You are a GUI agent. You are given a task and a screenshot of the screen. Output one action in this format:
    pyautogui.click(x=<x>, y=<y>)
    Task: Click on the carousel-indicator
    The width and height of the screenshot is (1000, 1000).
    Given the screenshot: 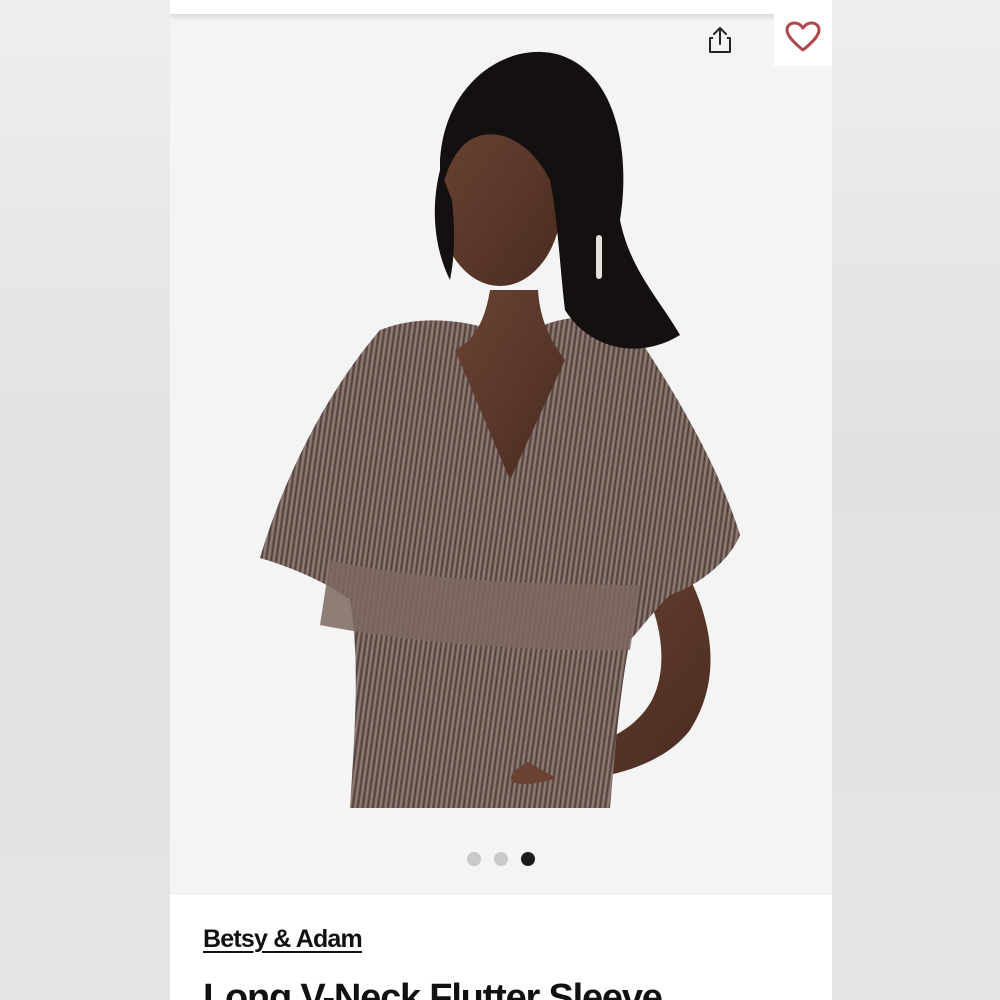 What is the action you would take?
    pyautogui.click(x=501, y=860)
    